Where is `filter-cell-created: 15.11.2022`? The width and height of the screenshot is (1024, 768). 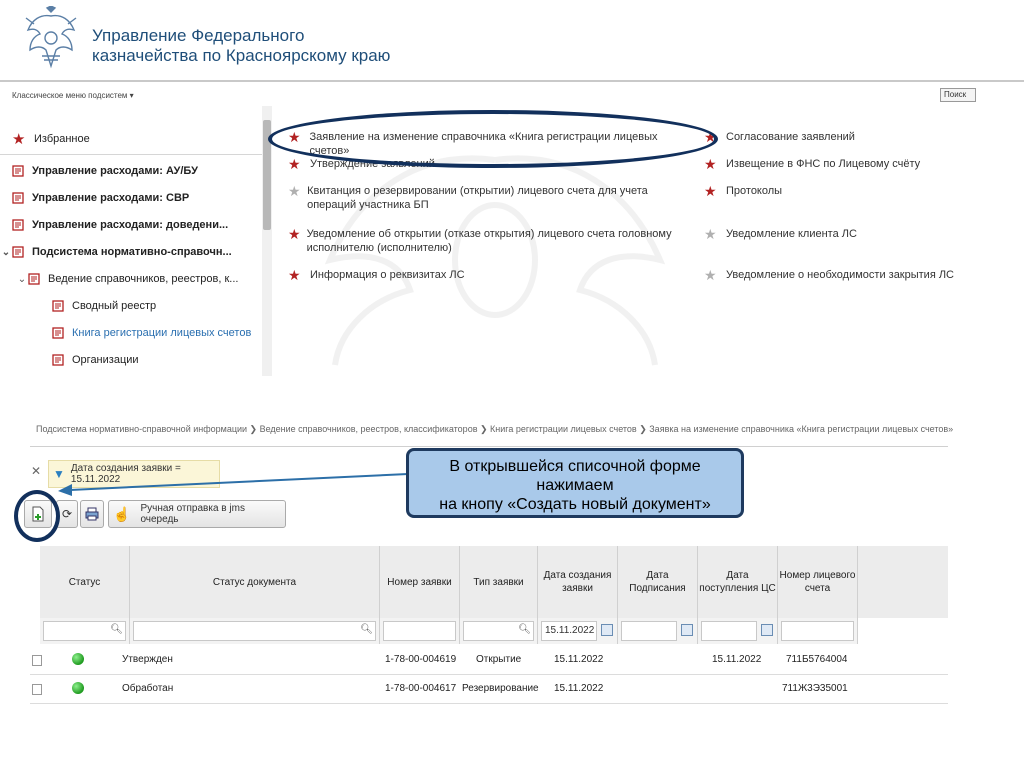 filter-cell-created: 15.11.2022 is located at coordinates (578, 631).